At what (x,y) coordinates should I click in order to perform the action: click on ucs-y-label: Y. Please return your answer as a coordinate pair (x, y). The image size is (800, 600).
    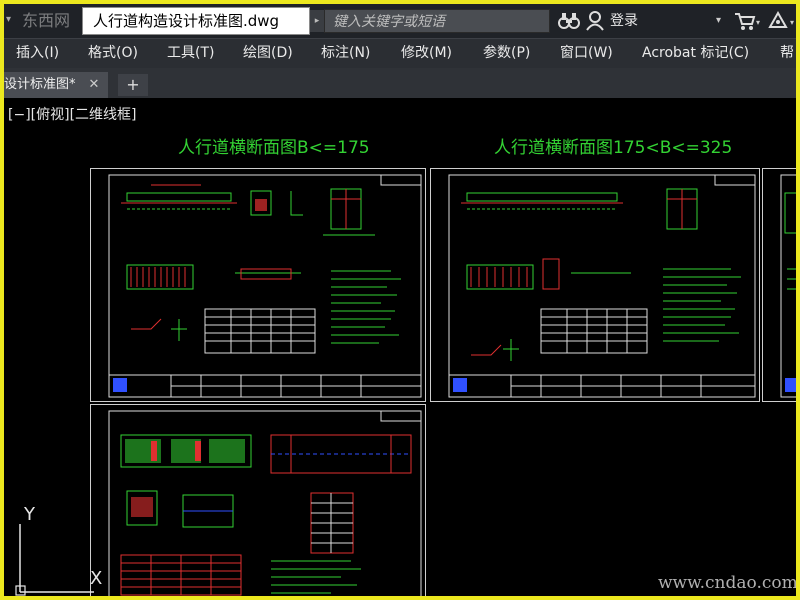
    Looking at the image, I should click on (29, 514).